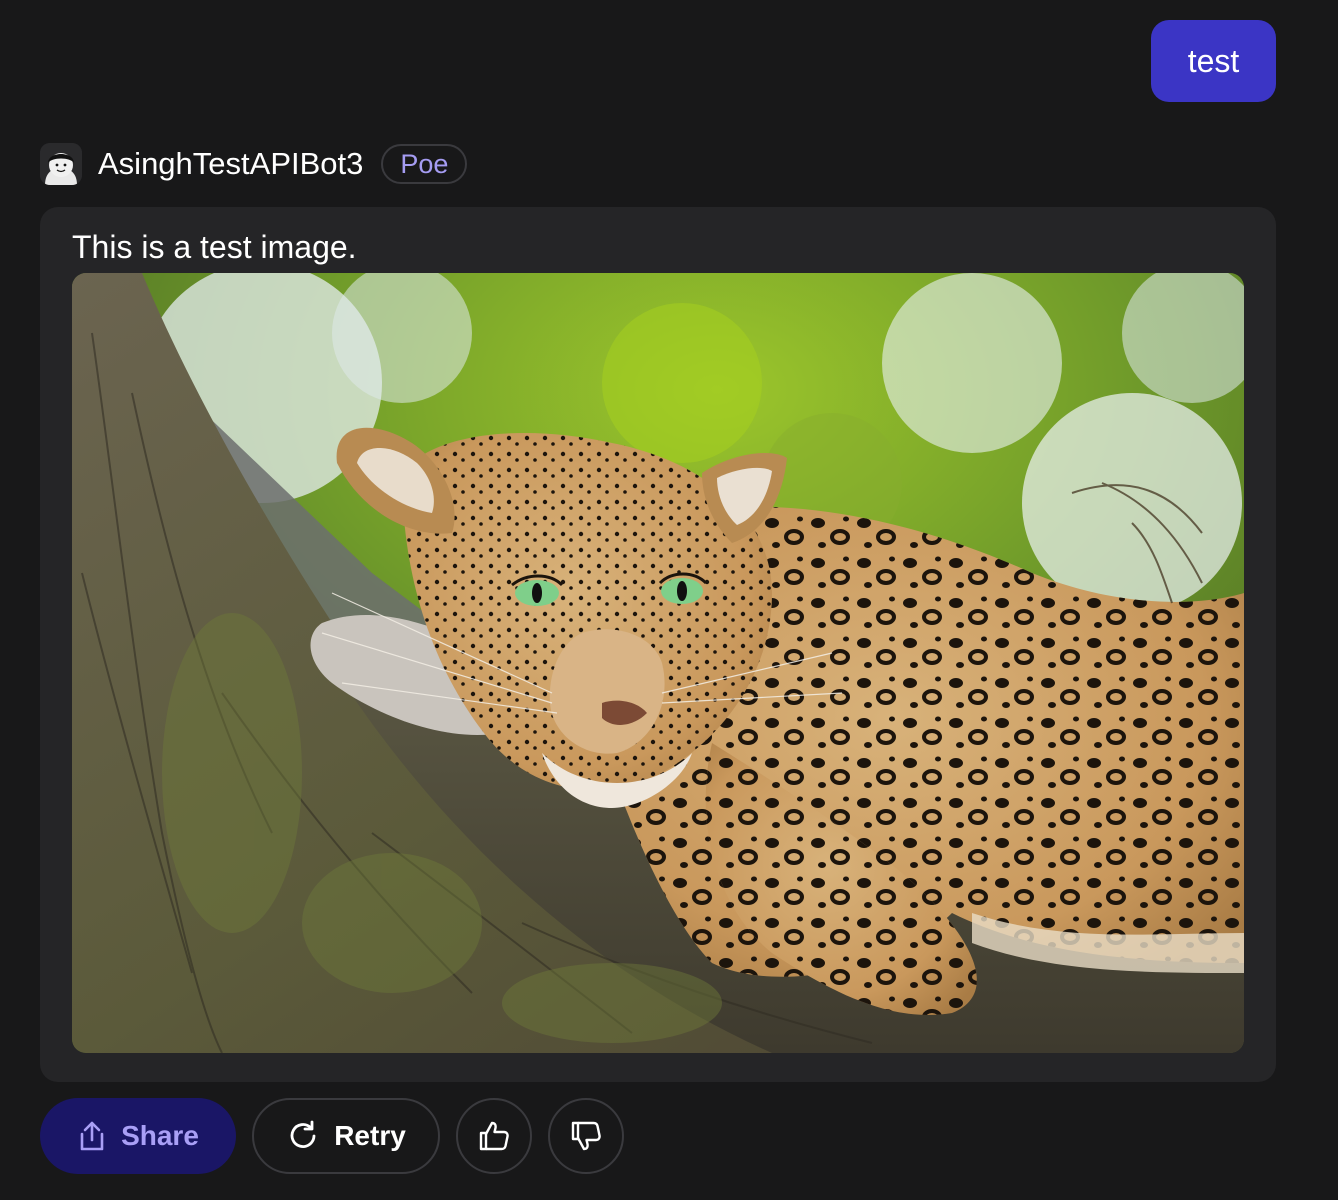 The width and height of the screenshot is (1338, 1200). I want to click on retry-label: Retry, so click(370, 1135).